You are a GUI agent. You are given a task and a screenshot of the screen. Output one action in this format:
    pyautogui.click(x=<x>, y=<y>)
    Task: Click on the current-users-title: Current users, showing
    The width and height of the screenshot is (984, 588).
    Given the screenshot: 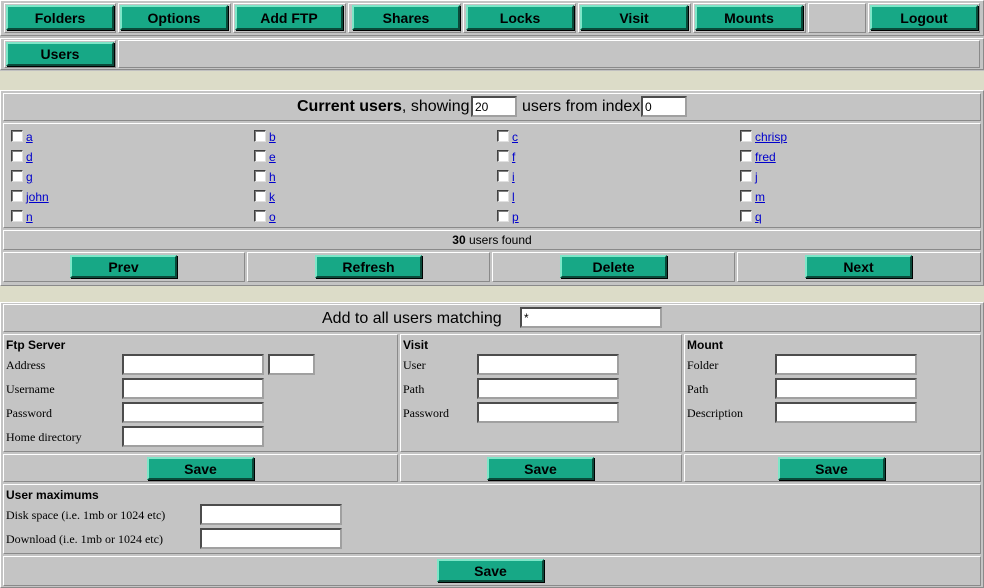 What is the action you would take?
    pyautogui.click(x=383, y=107)
    